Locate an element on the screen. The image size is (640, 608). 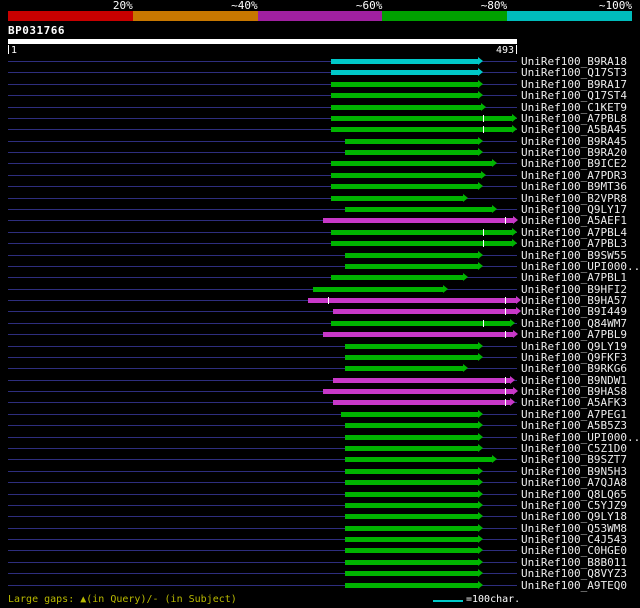
scale-legend-note: =100char. is located at coordinates (493, 599).